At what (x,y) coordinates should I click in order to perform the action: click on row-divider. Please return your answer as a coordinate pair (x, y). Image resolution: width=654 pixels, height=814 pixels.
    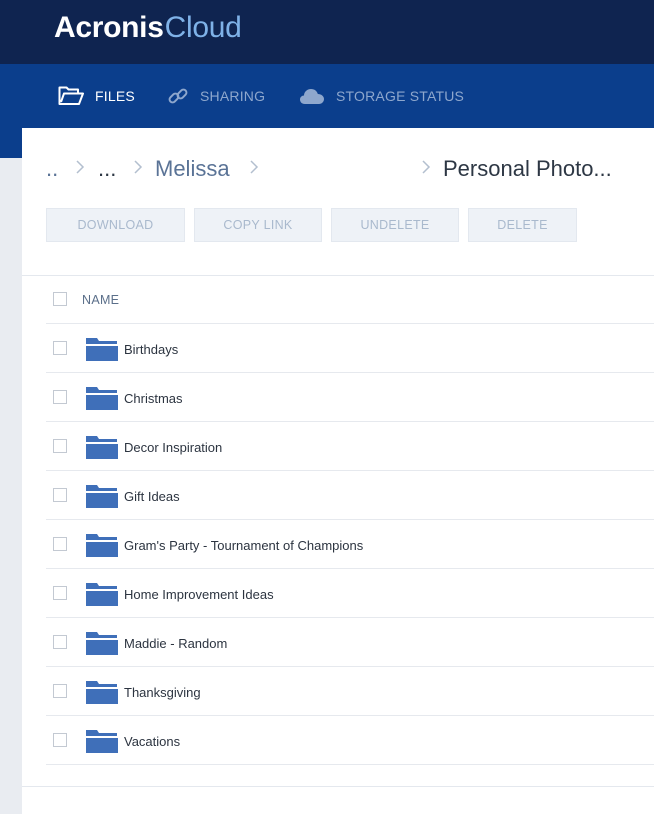
    Looking at the image, I should click on (350, 764).